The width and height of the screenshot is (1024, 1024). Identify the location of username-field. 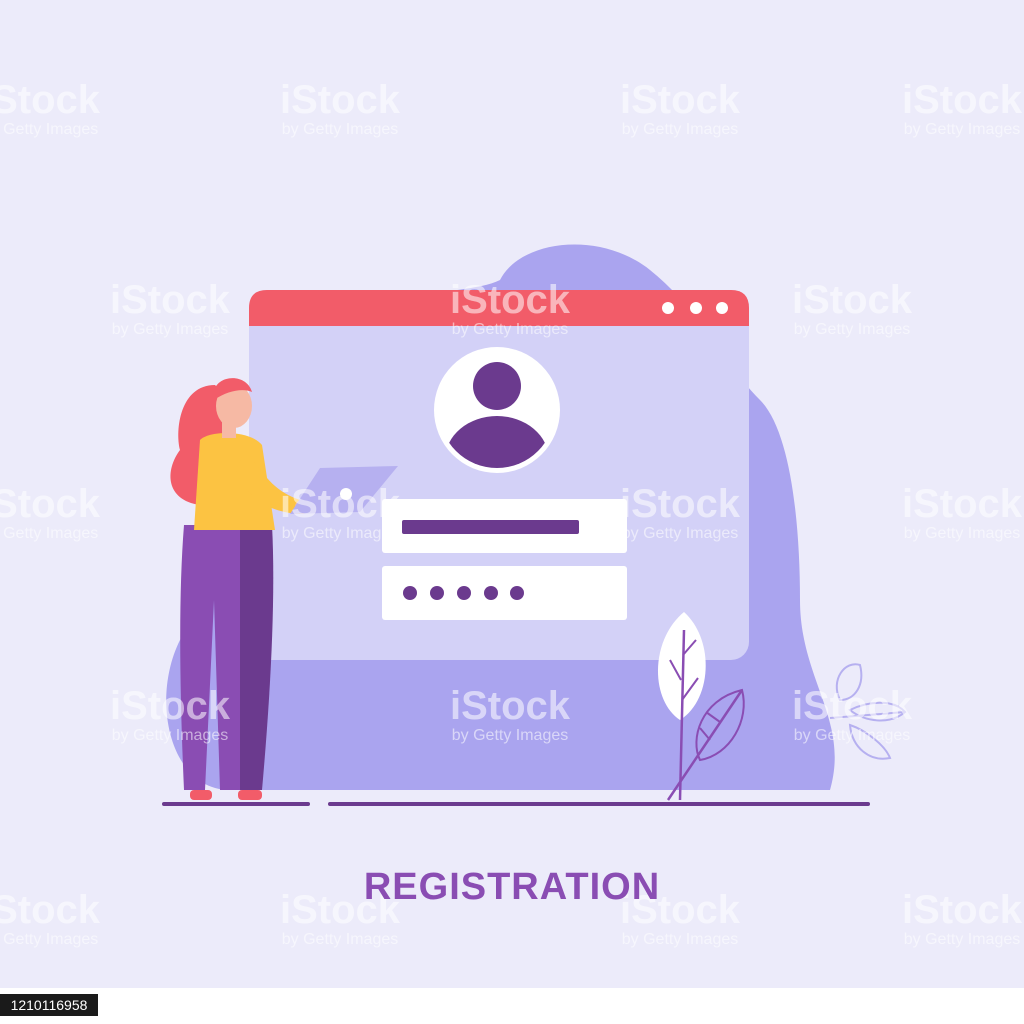
(504, 526).